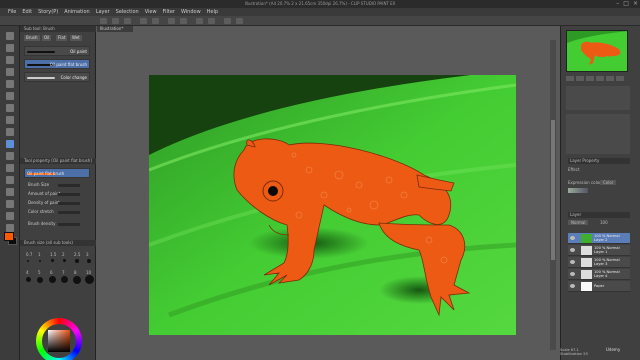  Describe the element at coordinates (570, 78) in the screenshot. I see `zoom-out-icon` at that location.